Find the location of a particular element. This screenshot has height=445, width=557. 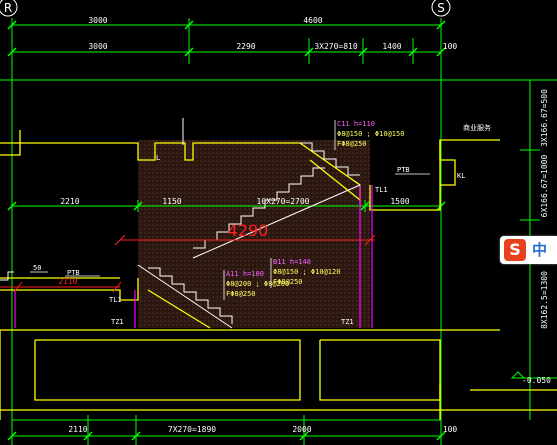

stair-c-annotation: C11 h=110 Φ8@150 ; Φ10@150 FΦ8@250 is located at coordinates (370, 134).